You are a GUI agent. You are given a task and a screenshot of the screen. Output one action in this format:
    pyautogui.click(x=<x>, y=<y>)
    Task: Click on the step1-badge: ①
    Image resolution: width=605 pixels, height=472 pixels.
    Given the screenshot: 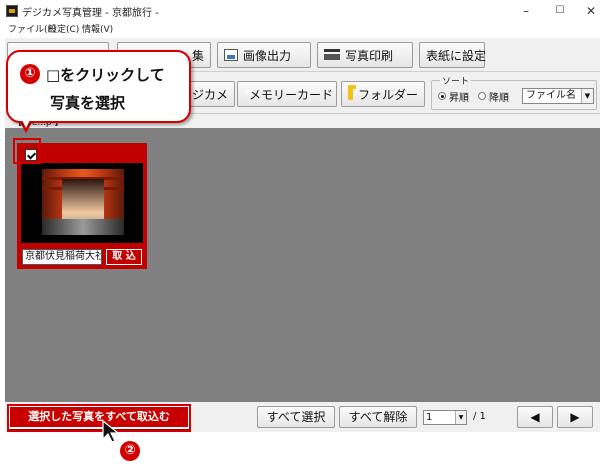 What is the action you would take?
    pyautogui.click(x=30, y=74)
    